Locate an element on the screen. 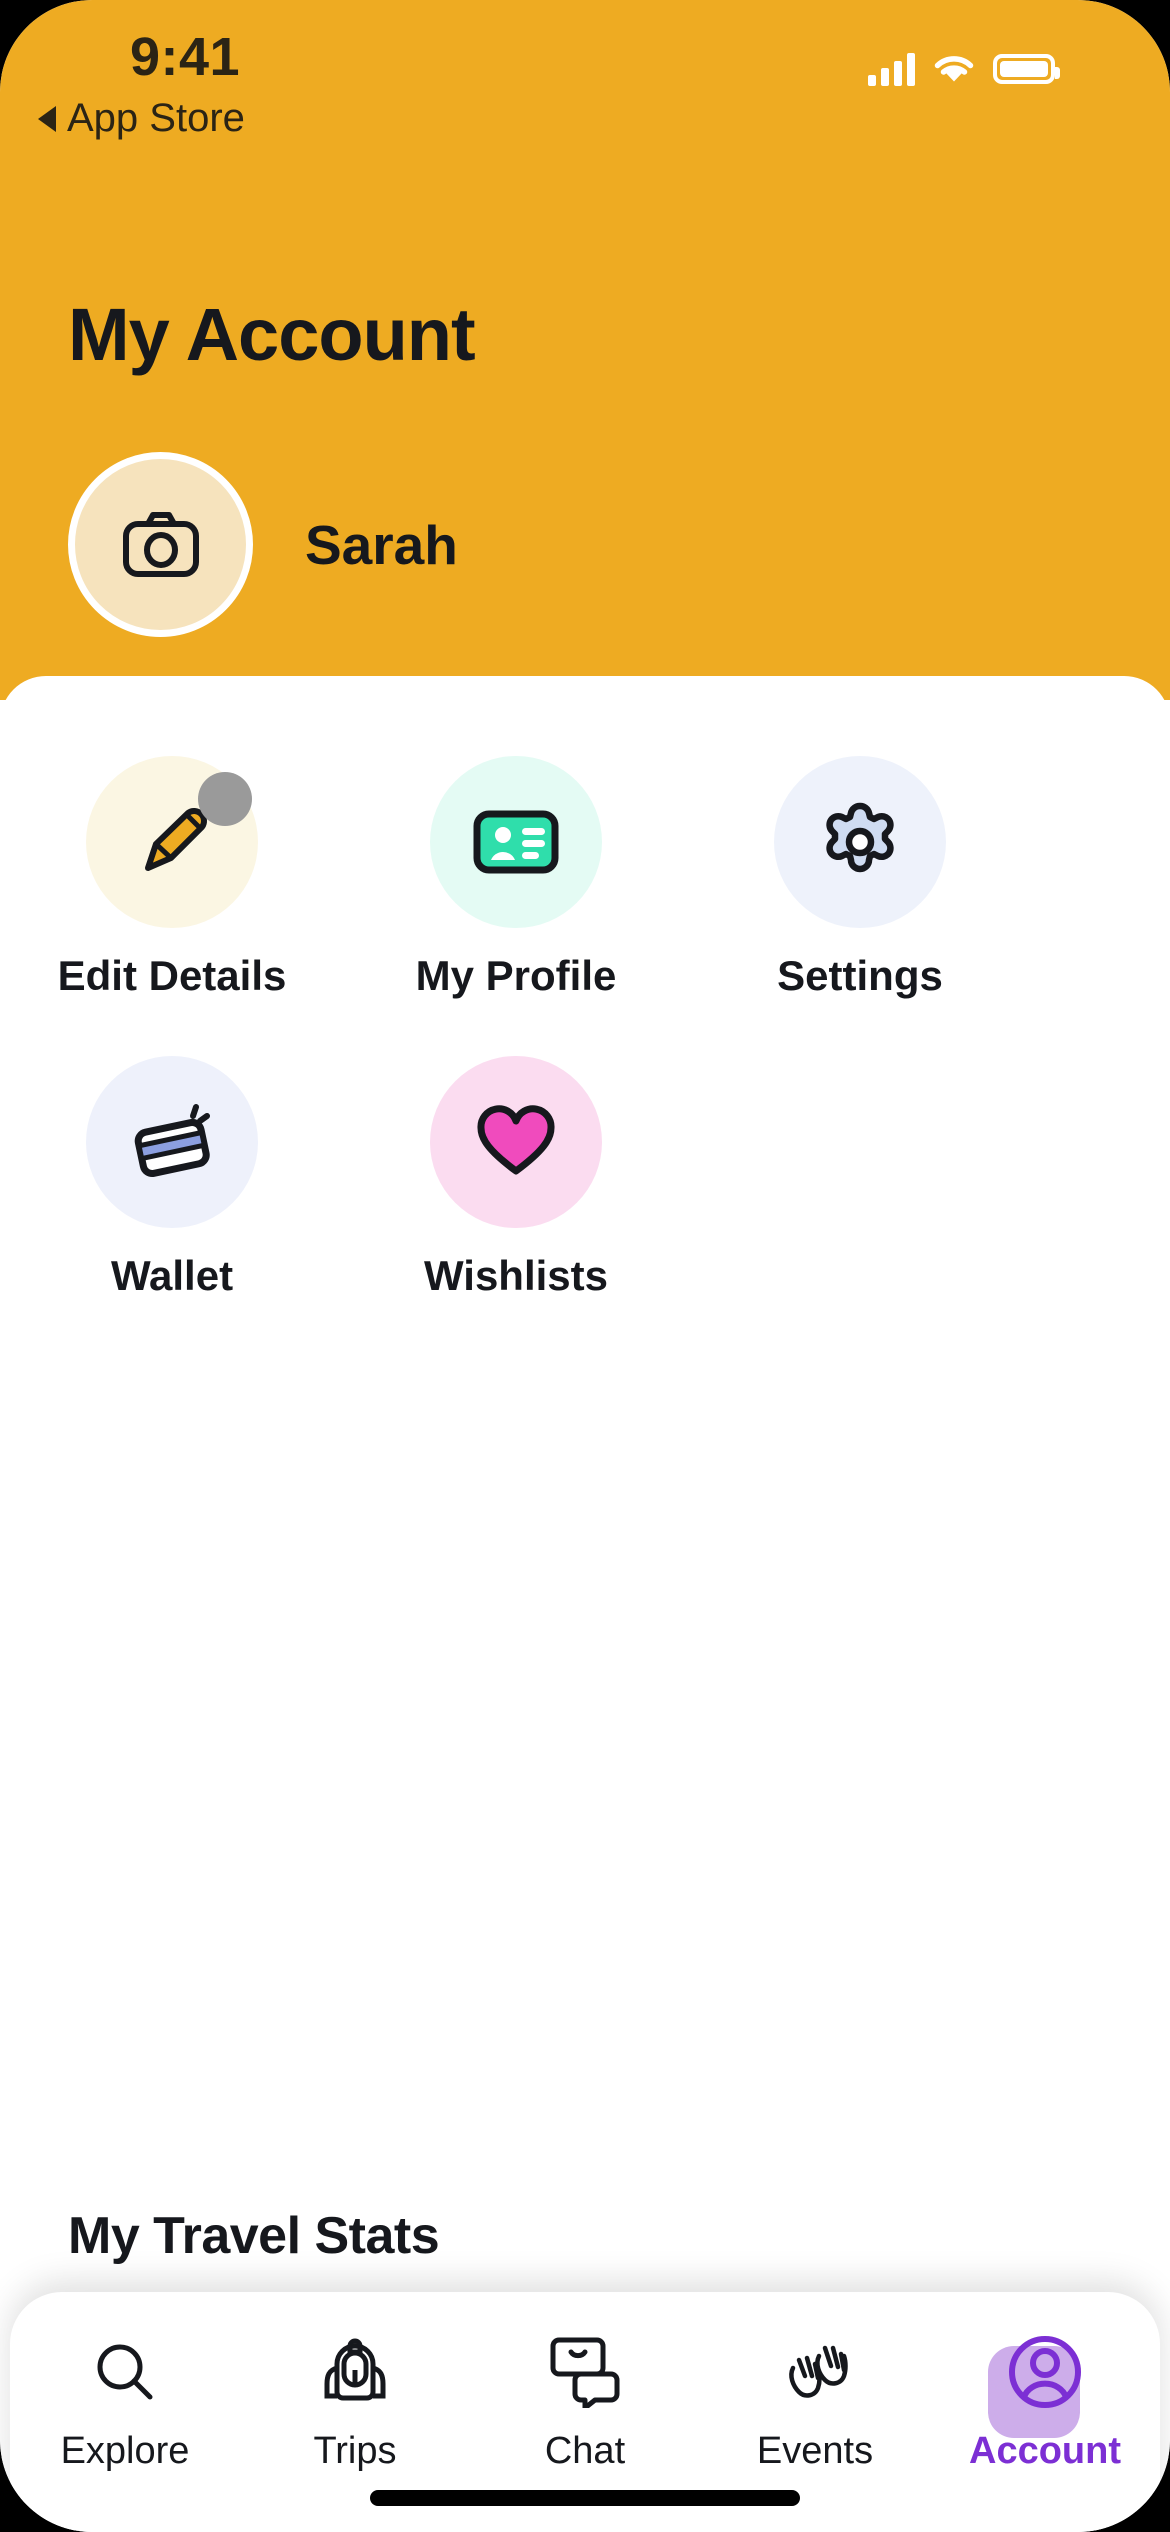 The height and width of the screenshot is (2532, 1170). camera-icon is located at coordinates (160, 544).